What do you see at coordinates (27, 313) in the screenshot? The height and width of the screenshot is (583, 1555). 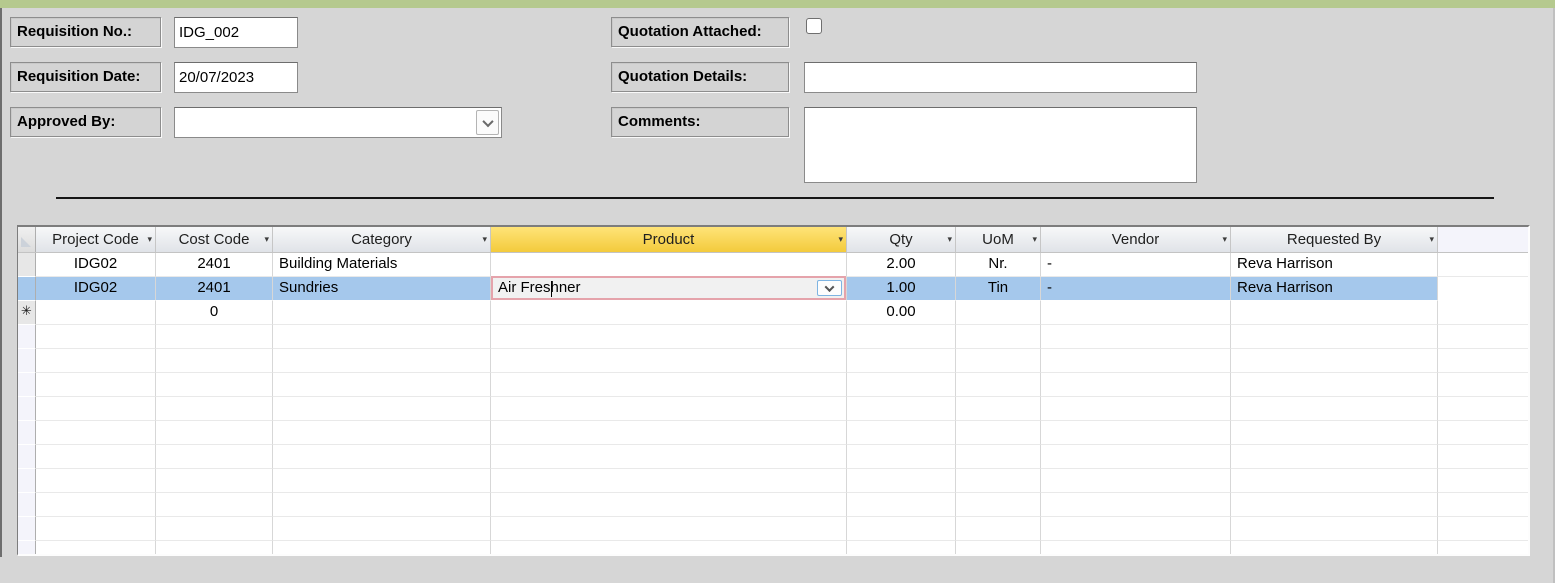 I see `new-record-selector: ✳` at bounding box center [27, 313].